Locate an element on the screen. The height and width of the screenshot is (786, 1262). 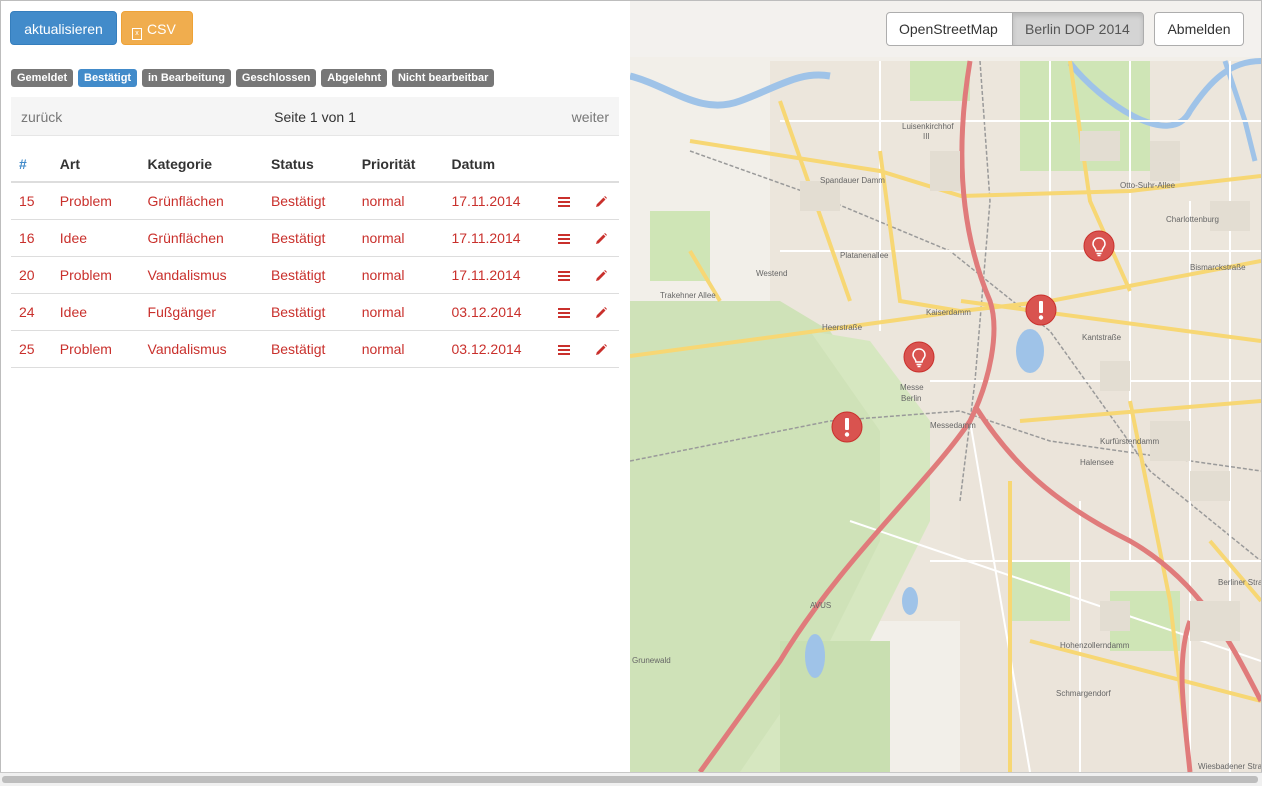
map-label-heerstrasse: Heerstraße is located at coordinates (842, 327).